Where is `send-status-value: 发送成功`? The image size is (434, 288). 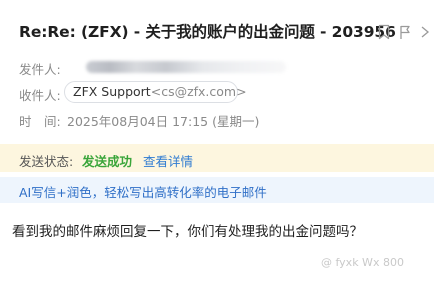 send-status-value: 发送成功 is located at coordinates (107, 161).